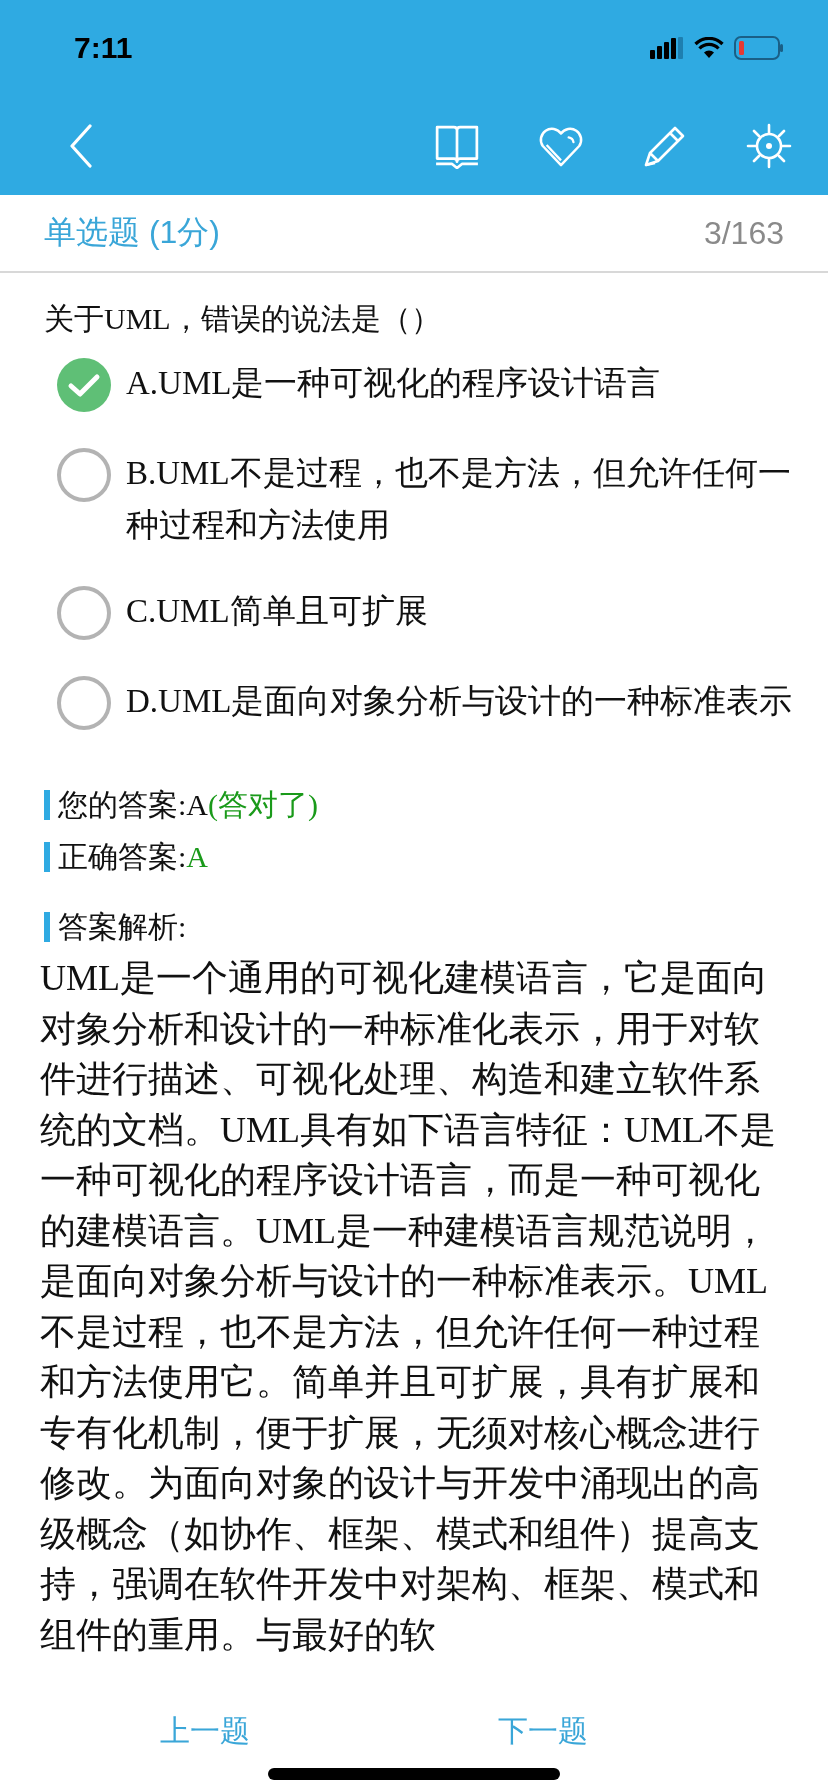 This screenshot has height=1792, width=828. I want to click on question-type: 单选题 (1分), so click(132, 232).